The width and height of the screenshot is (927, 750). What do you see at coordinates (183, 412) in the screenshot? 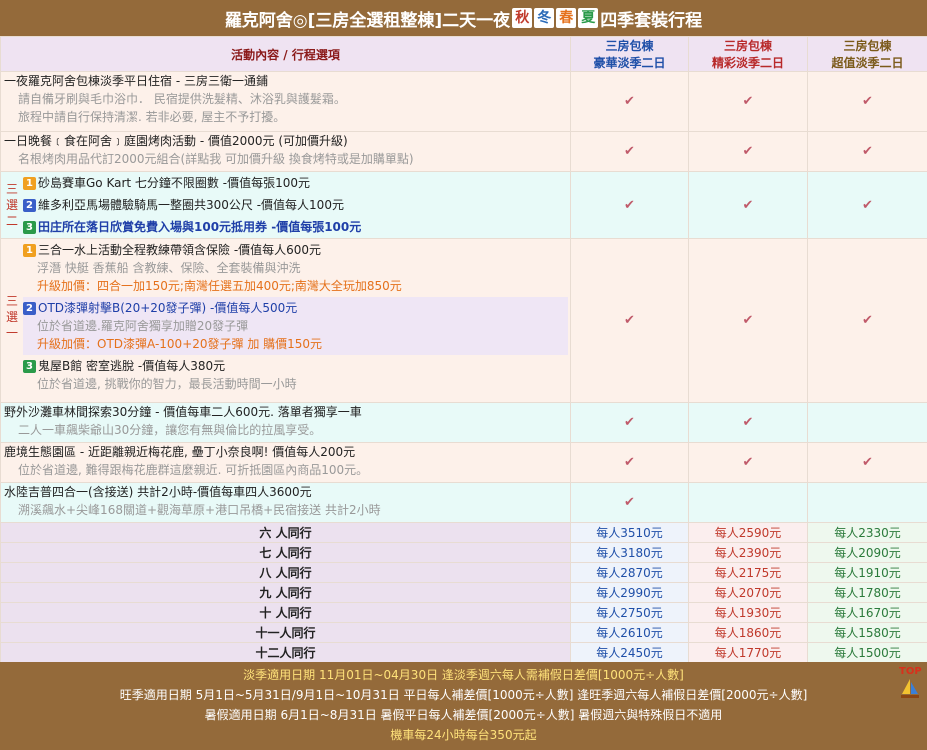
I see `activity-title: 野外沙灘車林間探索30分鐘 - 價值每車二人600元. 落單者獨享一車` at bounding box center [183, 412].